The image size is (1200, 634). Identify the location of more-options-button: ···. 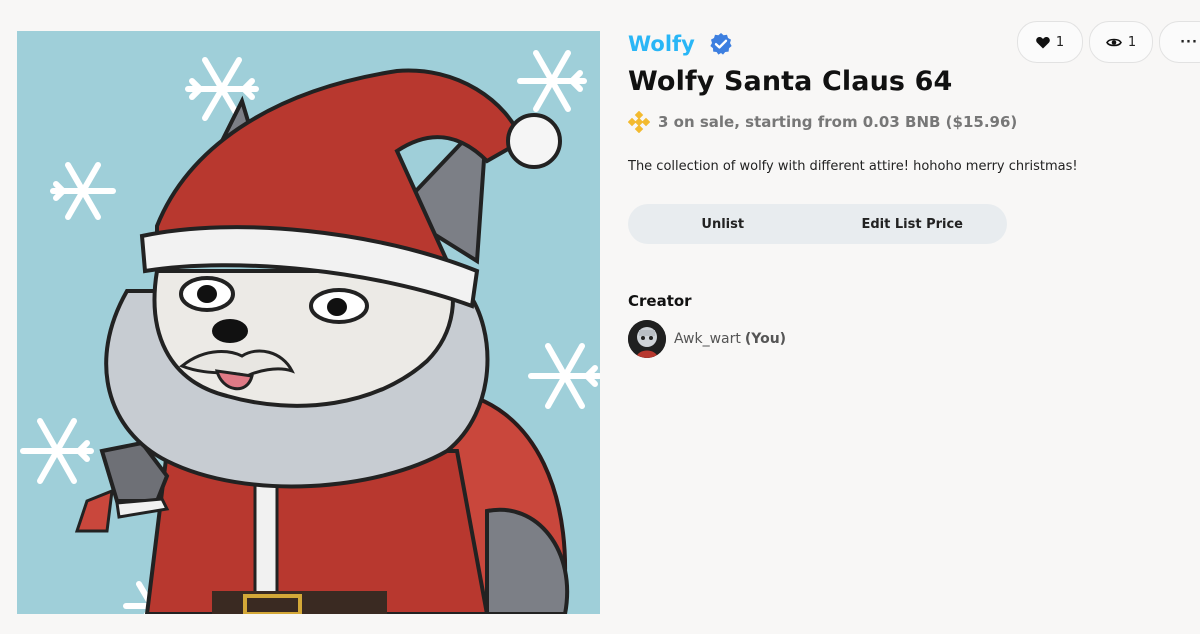
(1179, 42).